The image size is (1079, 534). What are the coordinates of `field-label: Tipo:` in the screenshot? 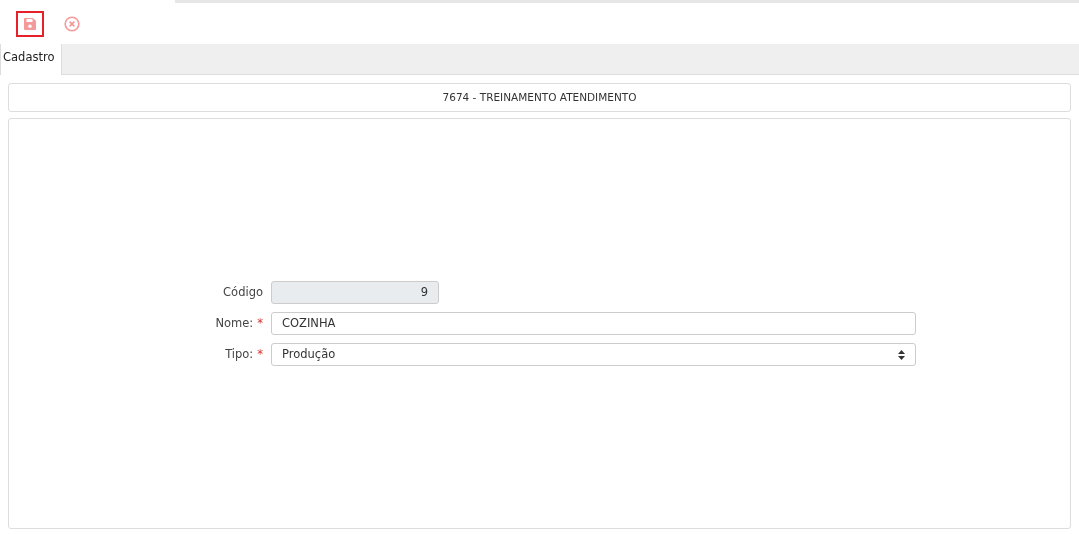 It's located at (239, 353).